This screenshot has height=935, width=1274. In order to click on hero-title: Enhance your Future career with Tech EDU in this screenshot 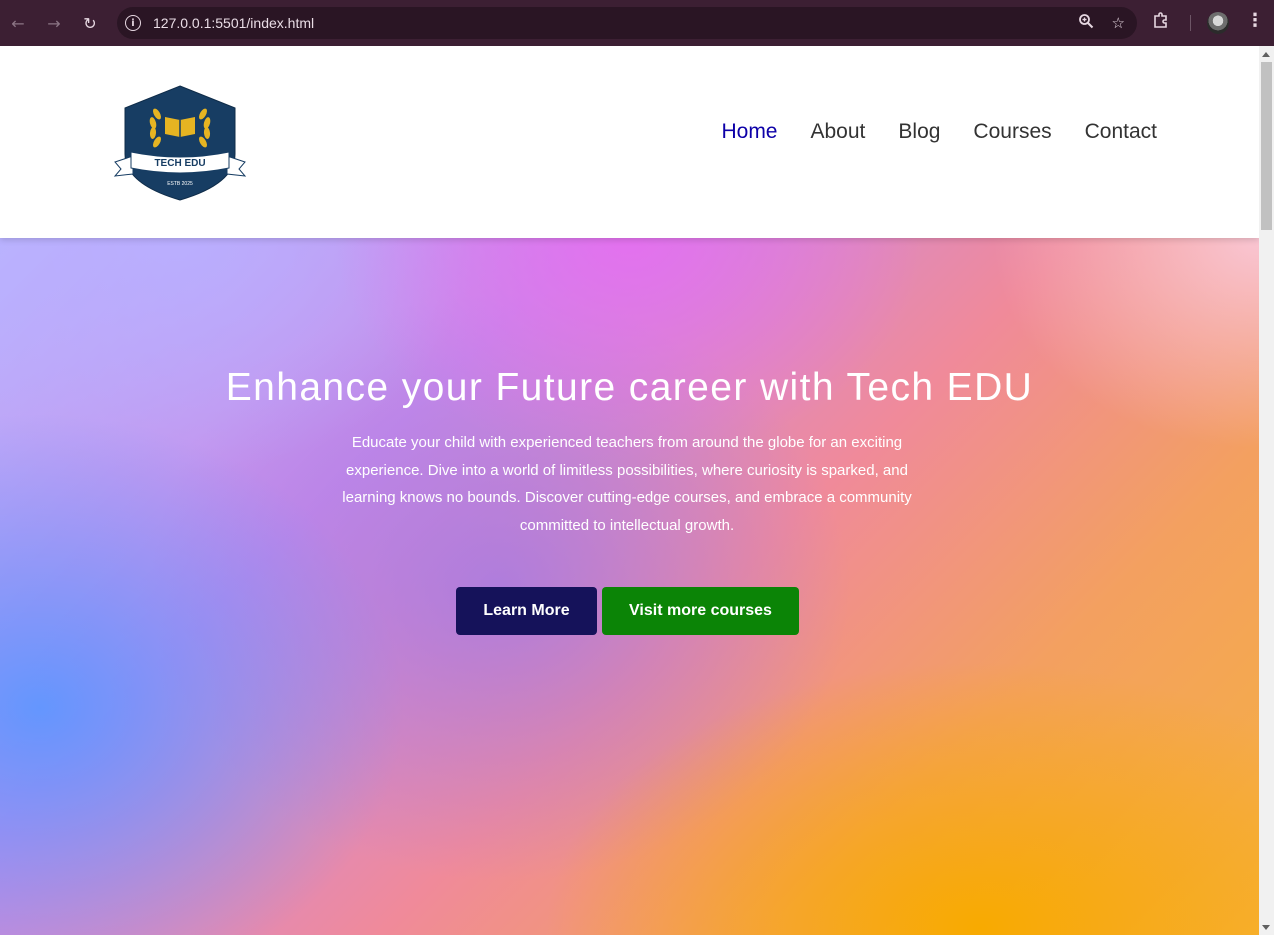, I will do `click(629, 387)`.